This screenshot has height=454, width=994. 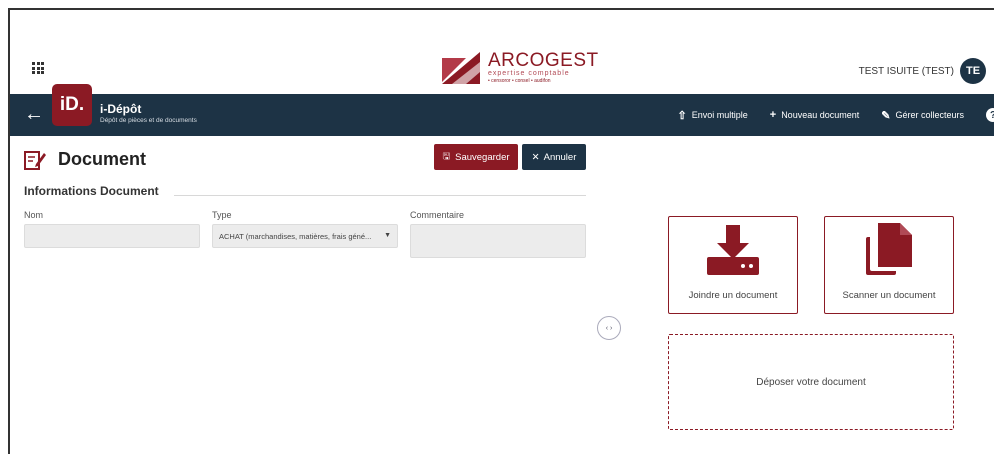 I want to click on plus-icon: +, so click(x=773, y=115).